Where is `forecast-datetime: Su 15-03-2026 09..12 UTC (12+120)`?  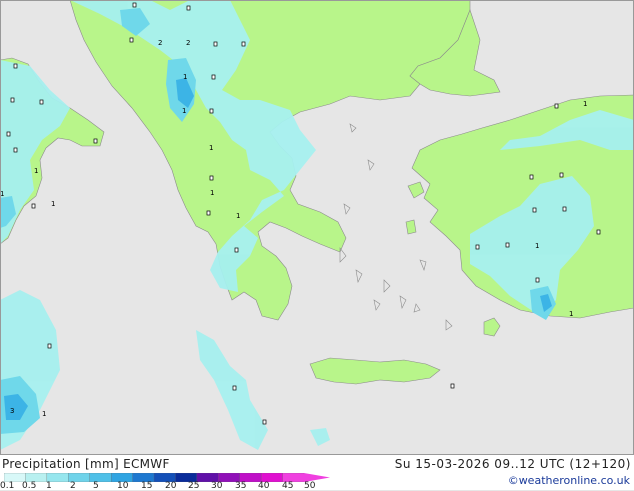
forecast-datetime: Su 15-03-2026 09..12 UTC (12+120) is located at coordinates (512, 464).